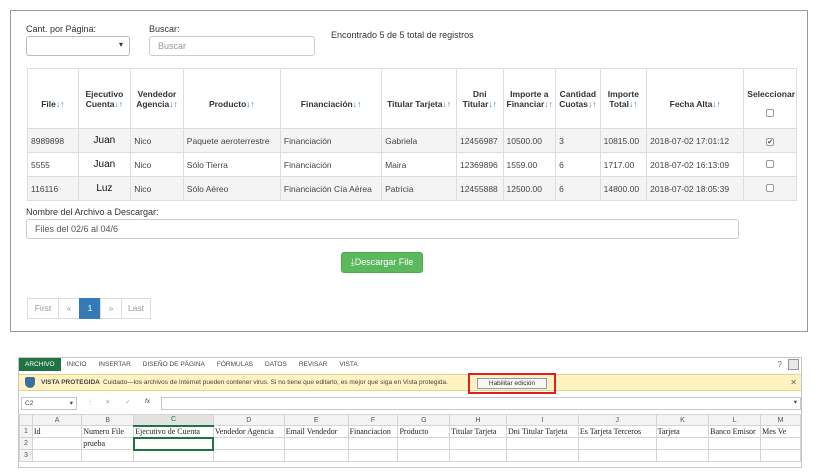 This screenshot has height=476, width=818. I want to click on col-header-dni: Dni Titular↓↑, so click(479, 98).